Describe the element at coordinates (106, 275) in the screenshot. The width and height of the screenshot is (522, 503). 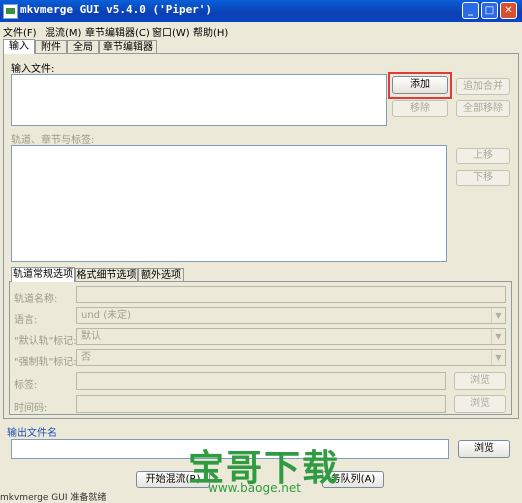
I see `tab-format-specific-options: 格式细节选项` at that location.